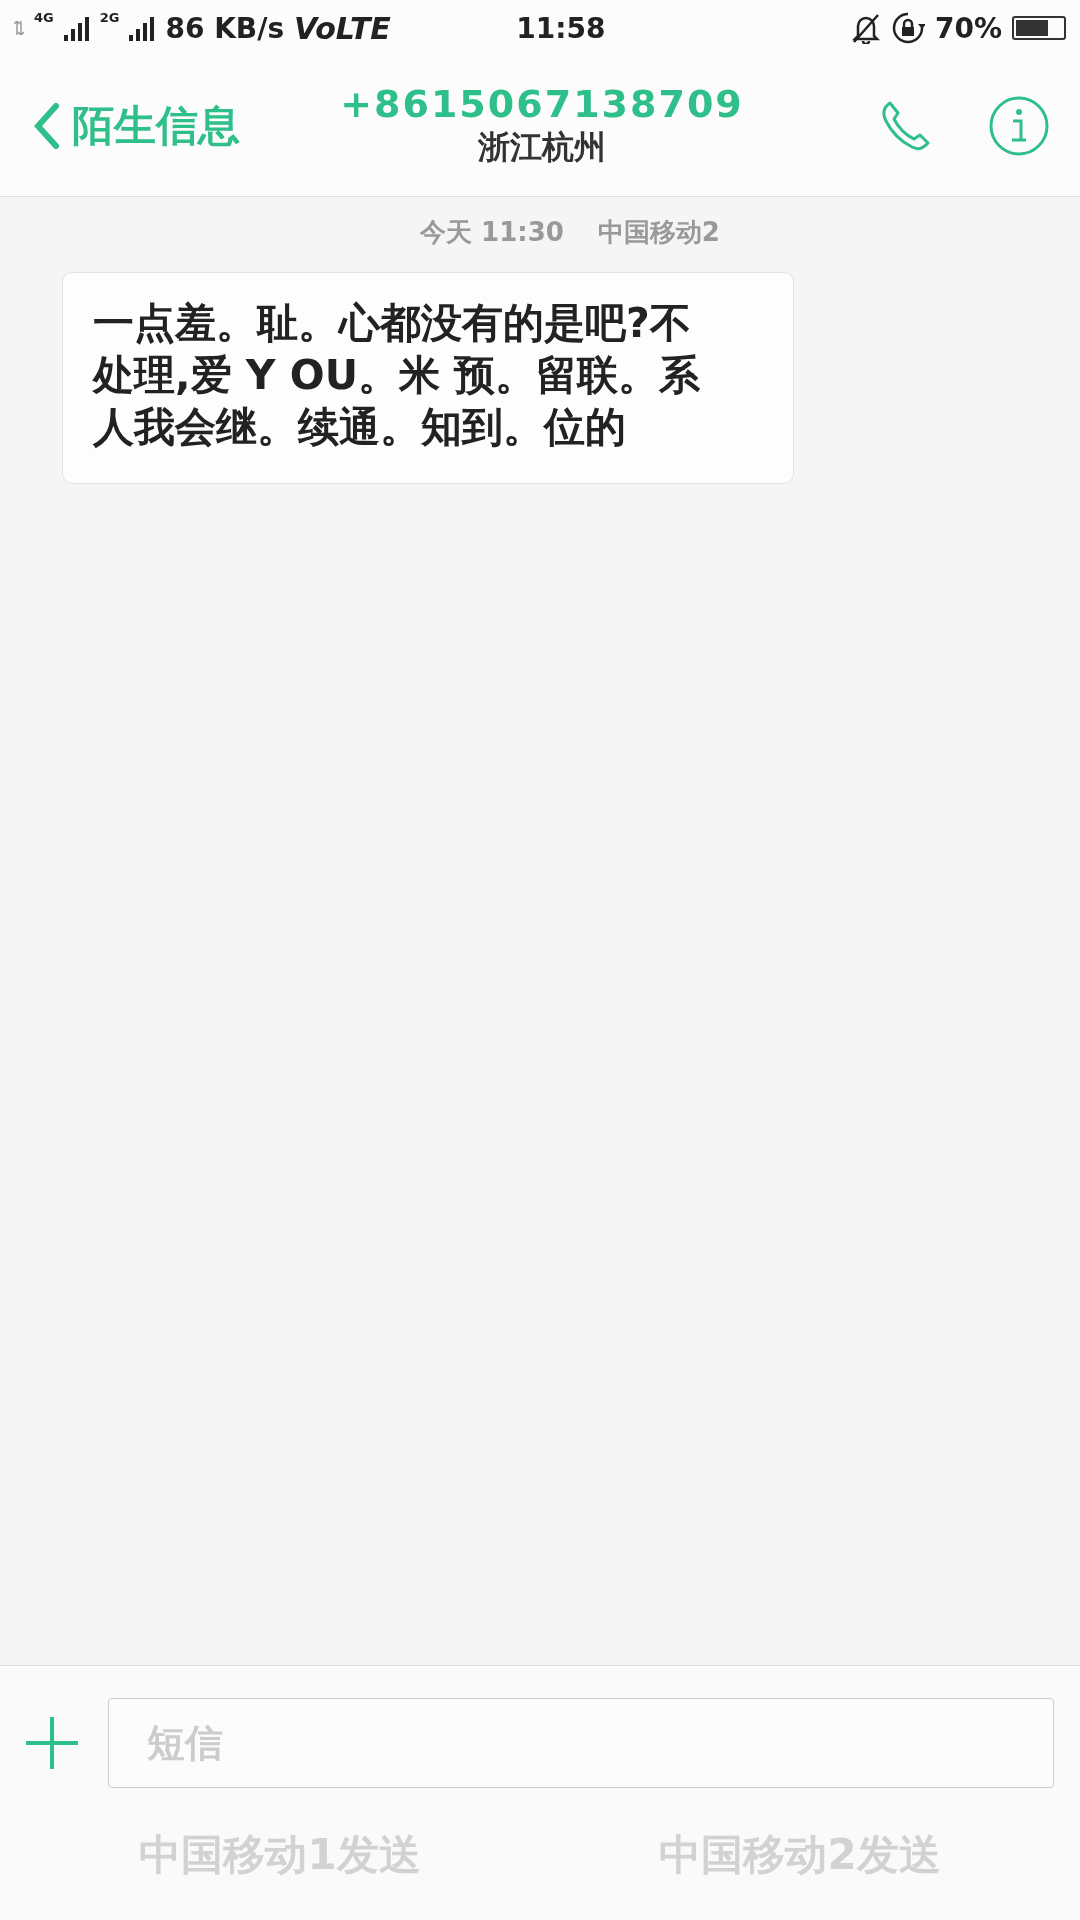 The width and height of the screenshot is (1080, 1920). I want to click on battery-percent: 70%, so click(968, 28).